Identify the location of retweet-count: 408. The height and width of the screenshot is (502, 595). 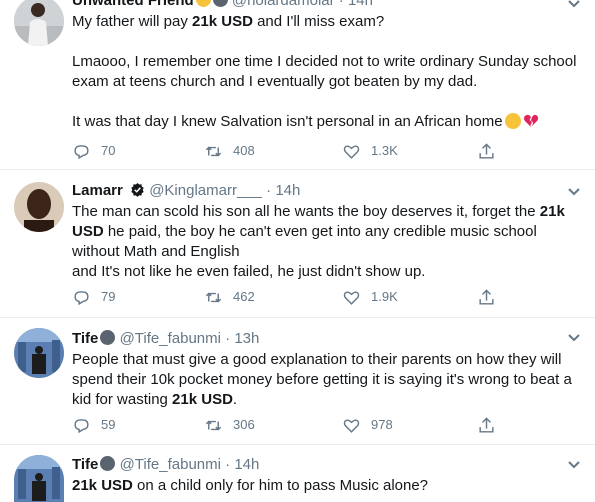
(244, 150).